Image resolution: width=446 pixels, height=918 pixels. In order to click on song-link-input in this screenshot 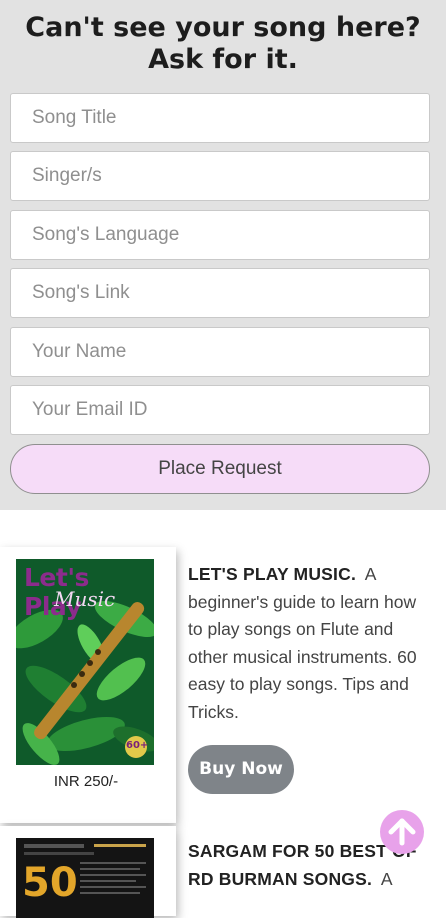, I will do `click(220, 293)`.